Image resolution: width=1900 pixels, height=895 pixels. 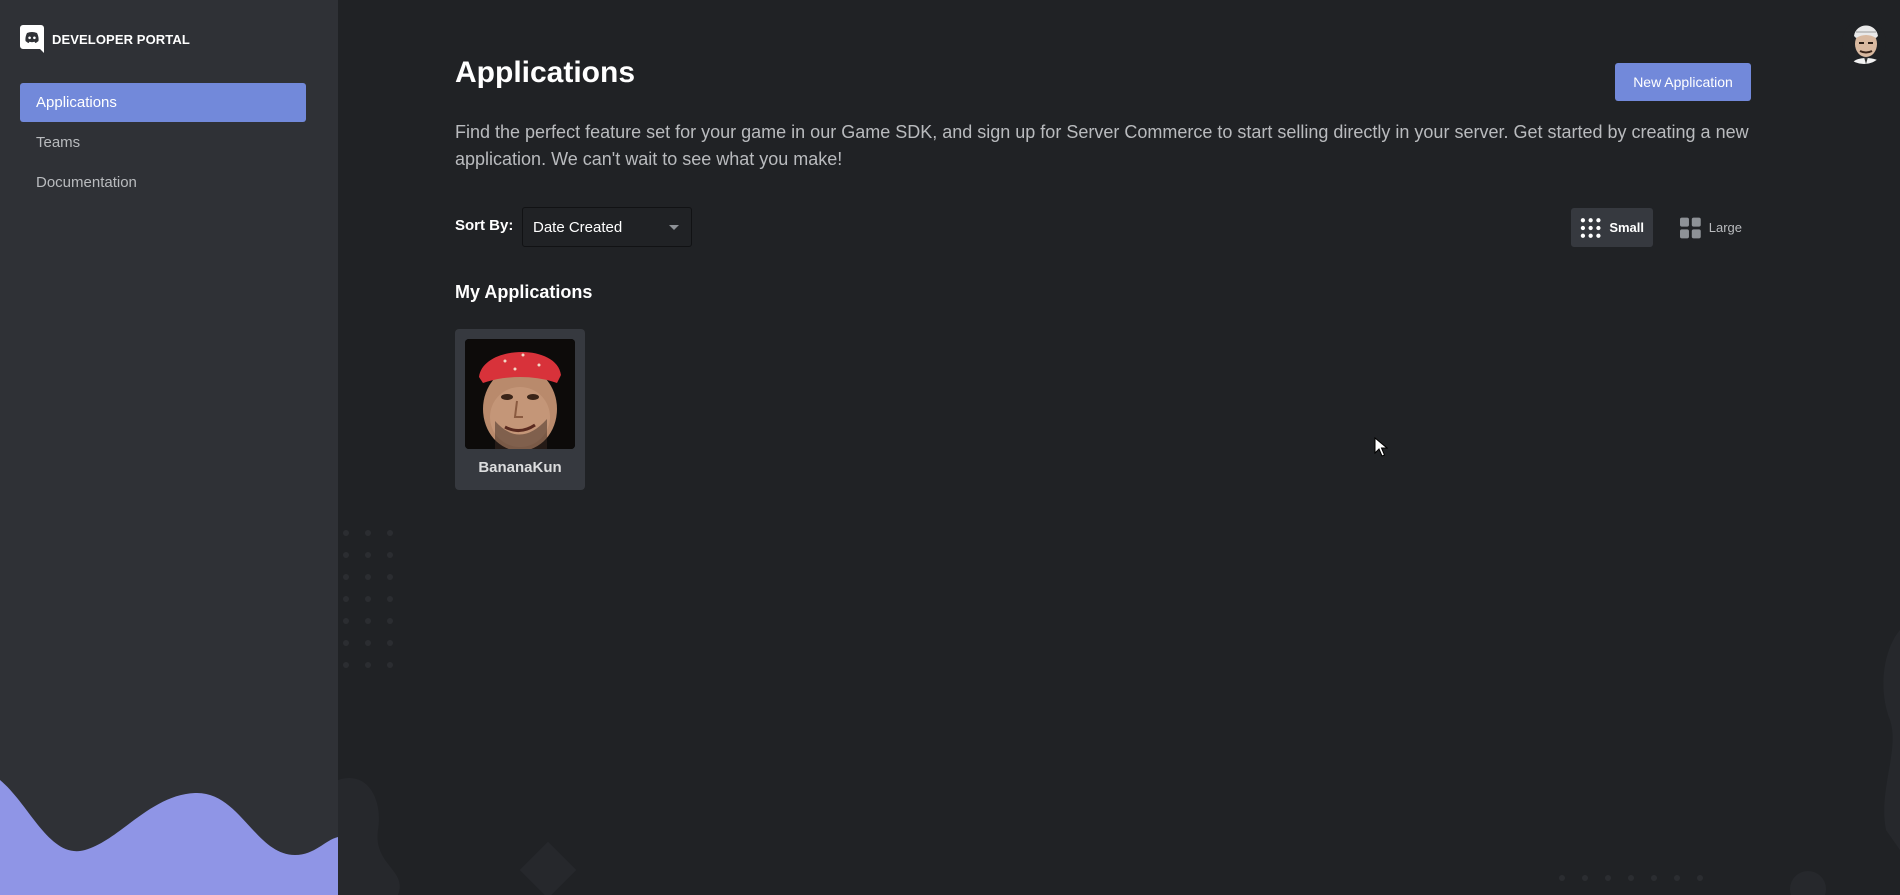 What do you see at coordinates (484, 225) in the screenshot?
I see `sort-by-label: Sort By:` at bounding box center [484, 225].